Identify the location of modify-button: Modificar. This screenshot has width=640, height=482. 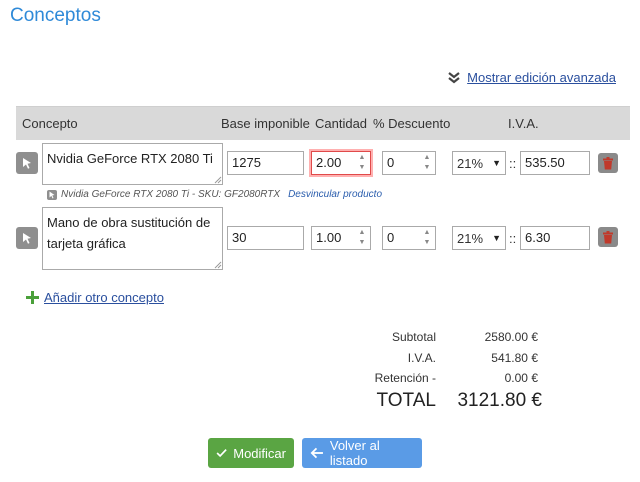
(251, 453).